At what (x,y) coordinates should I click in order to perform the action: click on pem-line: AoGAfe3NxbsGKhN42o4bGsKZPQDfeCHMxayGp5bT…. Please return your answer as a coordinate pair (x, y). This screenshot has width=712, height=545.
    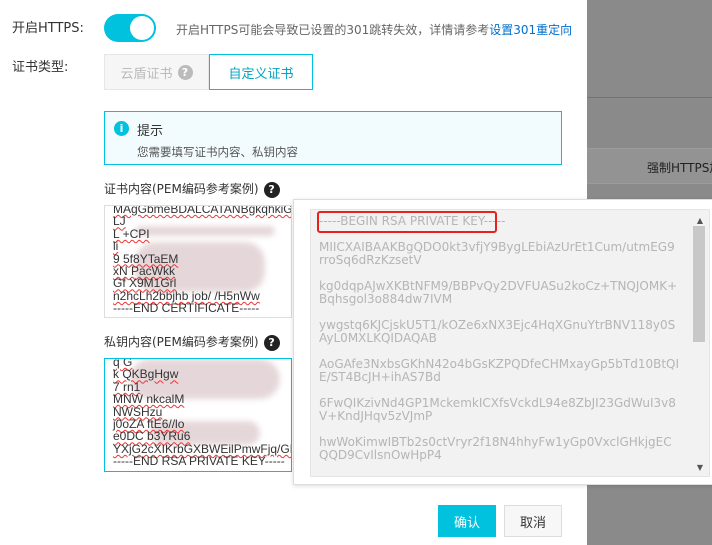
    Looking at the image, I should click on (499, 370).